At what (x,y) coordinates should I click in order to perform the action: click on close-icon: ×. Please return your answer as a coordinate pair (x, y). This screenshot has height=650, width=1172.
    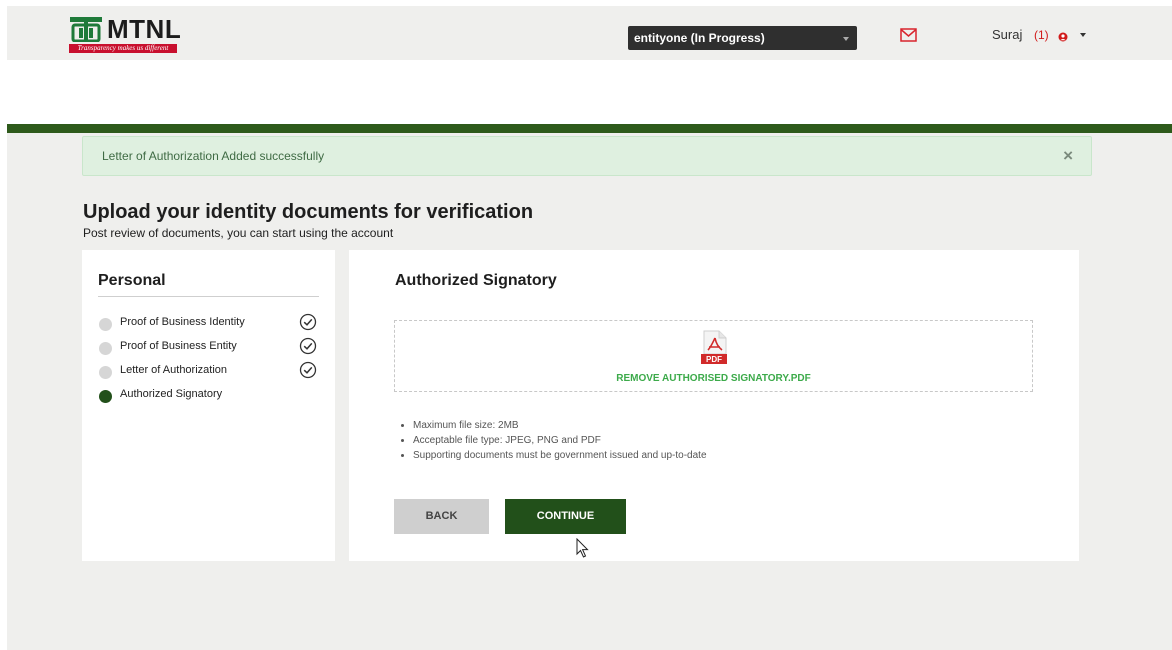
    Looking at the image, I should click on (1068, 156).